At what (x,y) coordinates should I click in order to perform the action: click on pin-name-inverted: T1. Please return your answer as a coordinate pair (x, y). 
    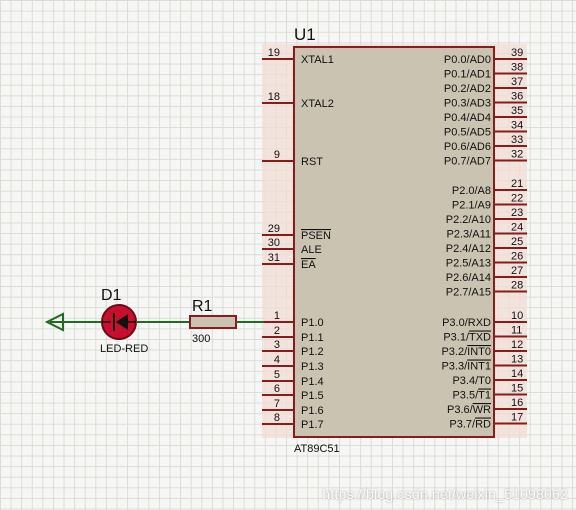
    Looking at the image, I should click on (484, 396).